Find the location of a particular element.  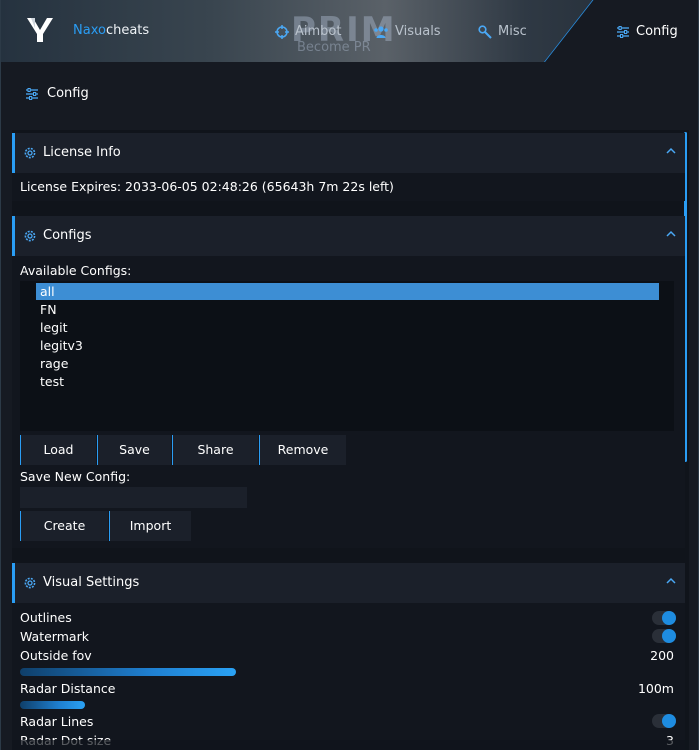

share-button: Share is located at coordinates (215, 450).